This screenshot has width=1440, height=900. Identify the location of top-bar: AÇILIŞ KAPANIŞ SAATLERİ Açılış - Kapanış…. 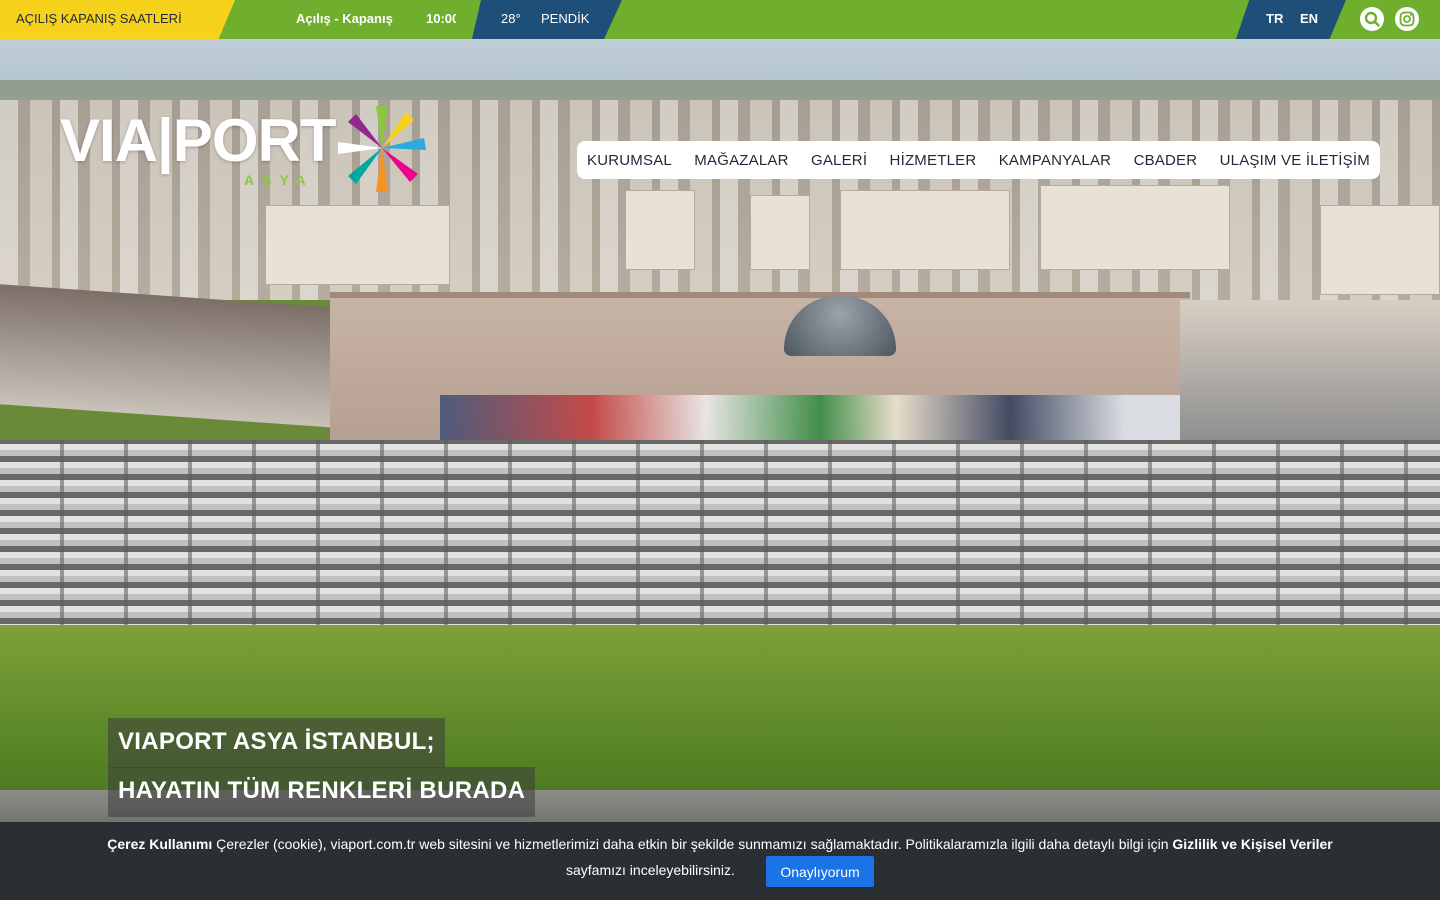
(720, 19).